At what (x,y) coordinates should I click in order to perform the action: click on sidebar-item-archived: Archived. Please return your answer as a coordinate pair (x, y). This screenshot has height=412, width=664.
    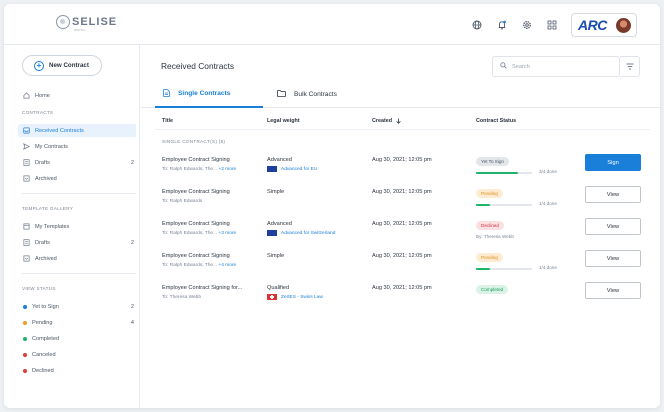
    Looking at the image, I should click on (78, 178).